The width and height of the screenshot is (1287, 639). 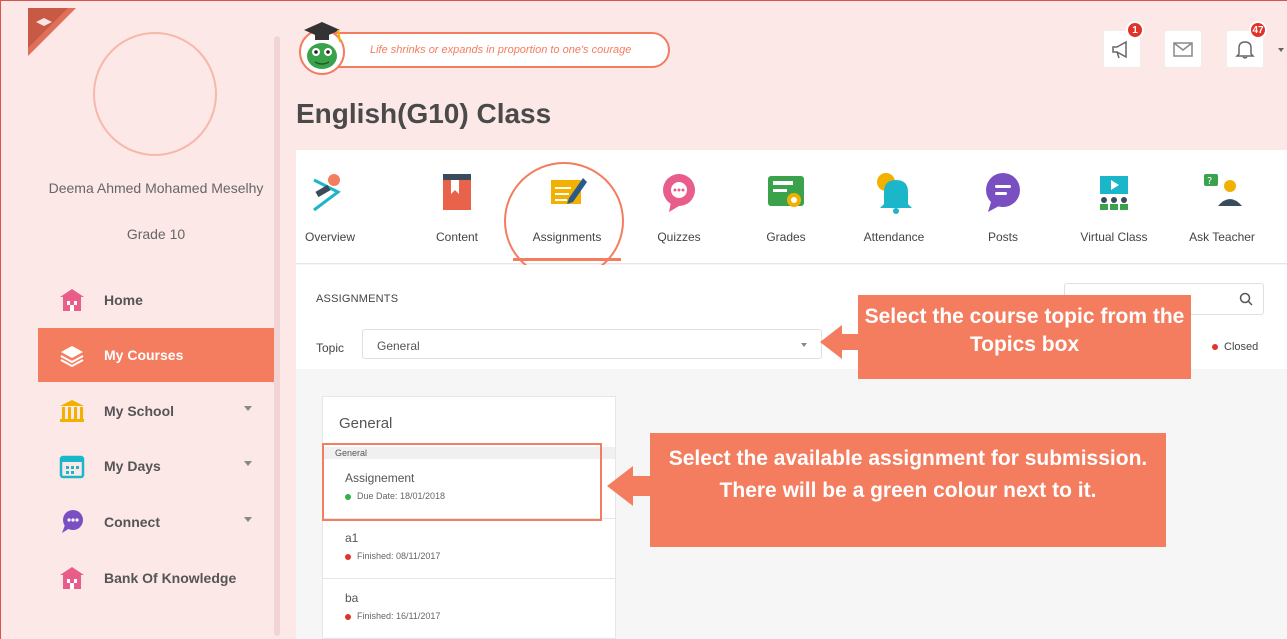 I want to click on virtual-class-icon, so click(x=1114, y=192).